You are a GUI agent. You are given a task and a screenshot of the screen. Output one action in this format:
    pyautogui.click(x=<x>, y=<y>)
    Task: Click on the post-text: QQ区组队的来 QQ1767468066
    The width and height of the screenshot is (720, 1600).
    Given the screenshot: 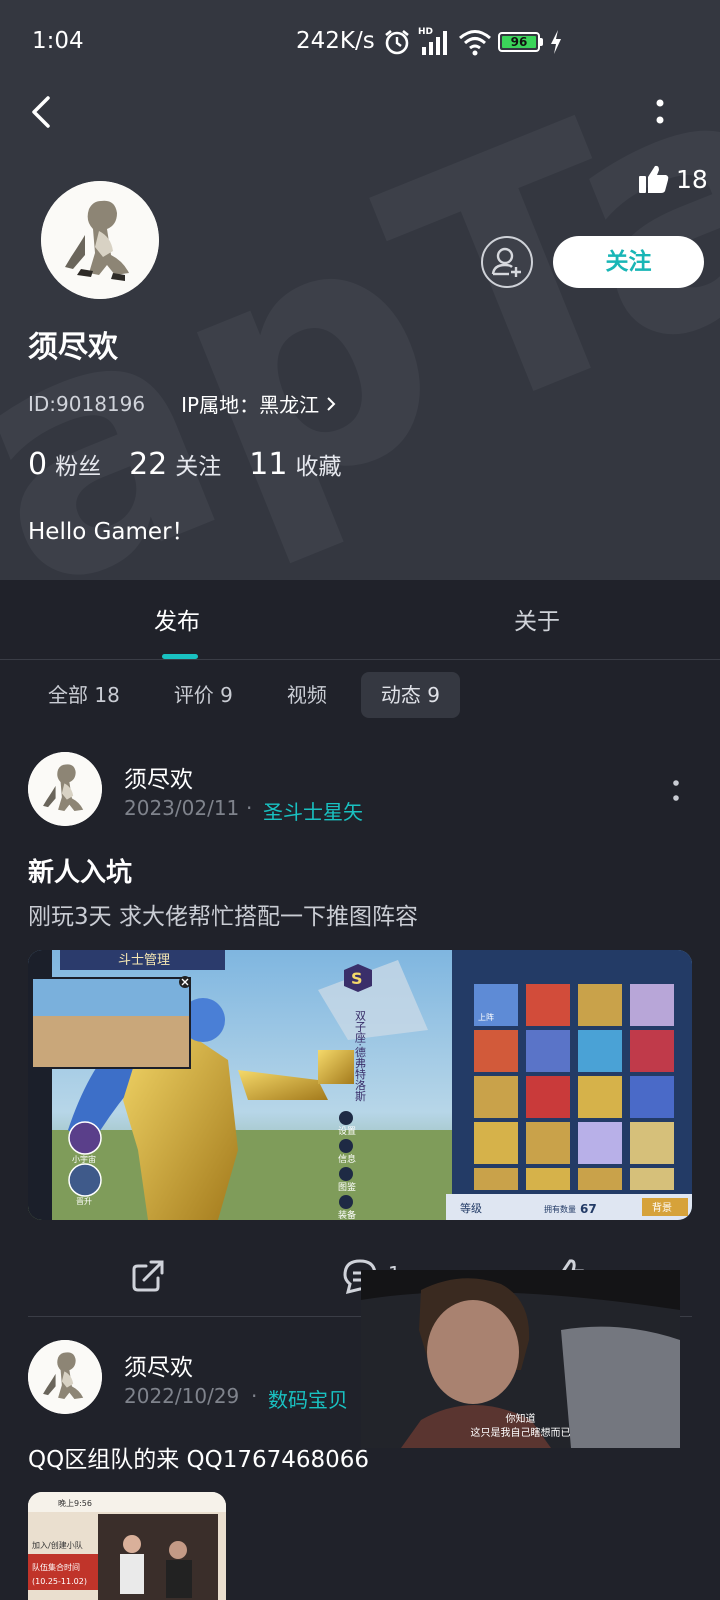 What is the action you would take?
    pyautogui.click(x=198, y=1457)
    